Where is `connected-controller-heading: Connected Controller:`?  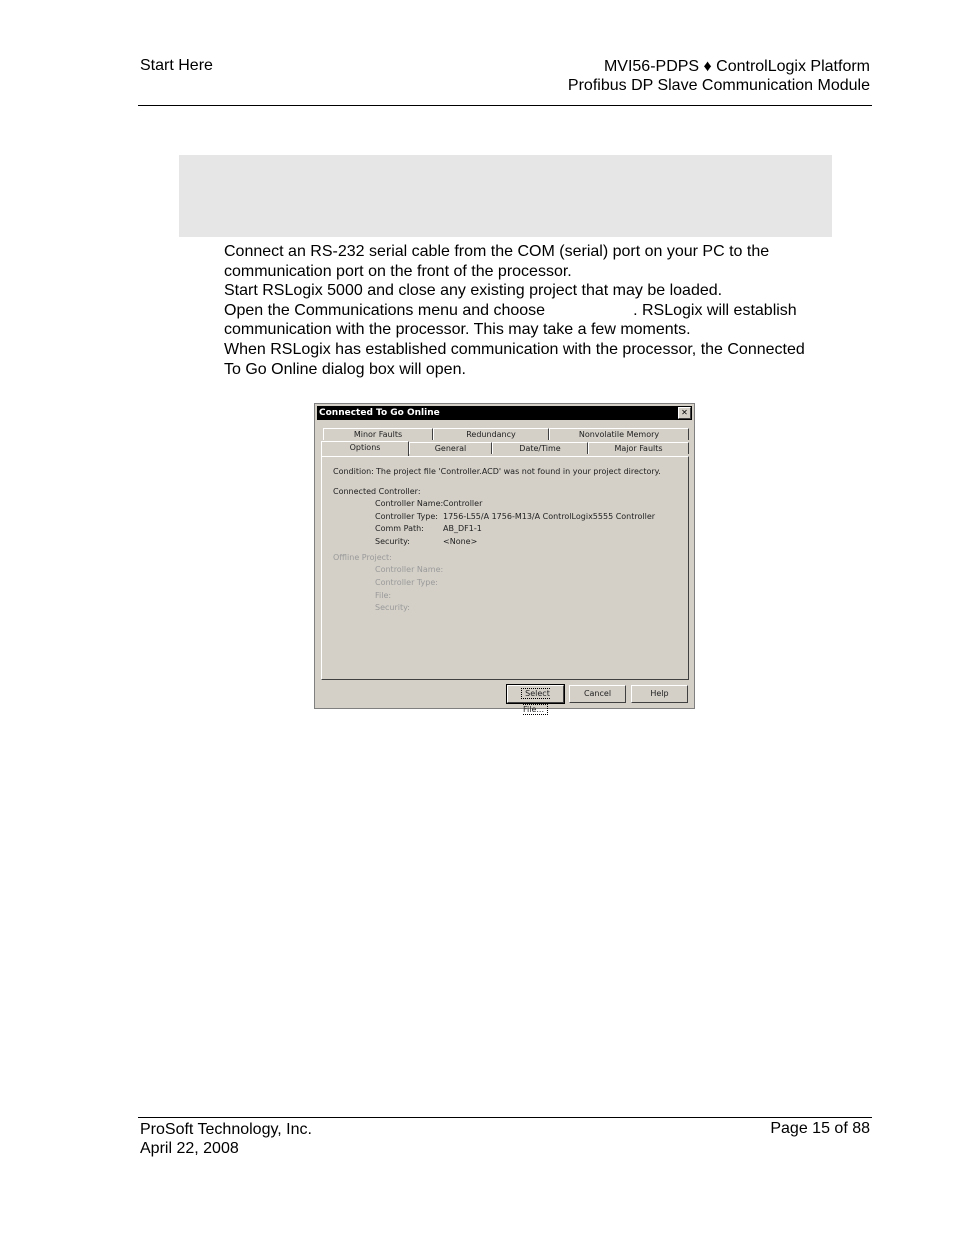
connected-controller-heading: Connected Controller: is located at coordinates (377, 491).